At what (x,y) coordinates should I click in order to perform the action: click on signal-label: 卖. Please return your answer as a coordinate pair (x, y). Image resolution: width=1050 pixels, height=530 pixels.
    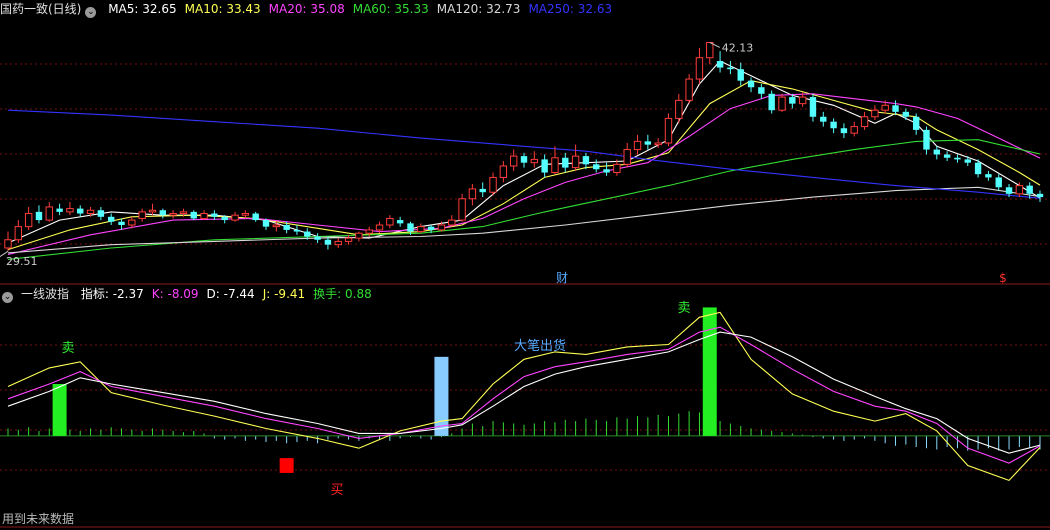
    Looking at the image, I should click on (67, 348).